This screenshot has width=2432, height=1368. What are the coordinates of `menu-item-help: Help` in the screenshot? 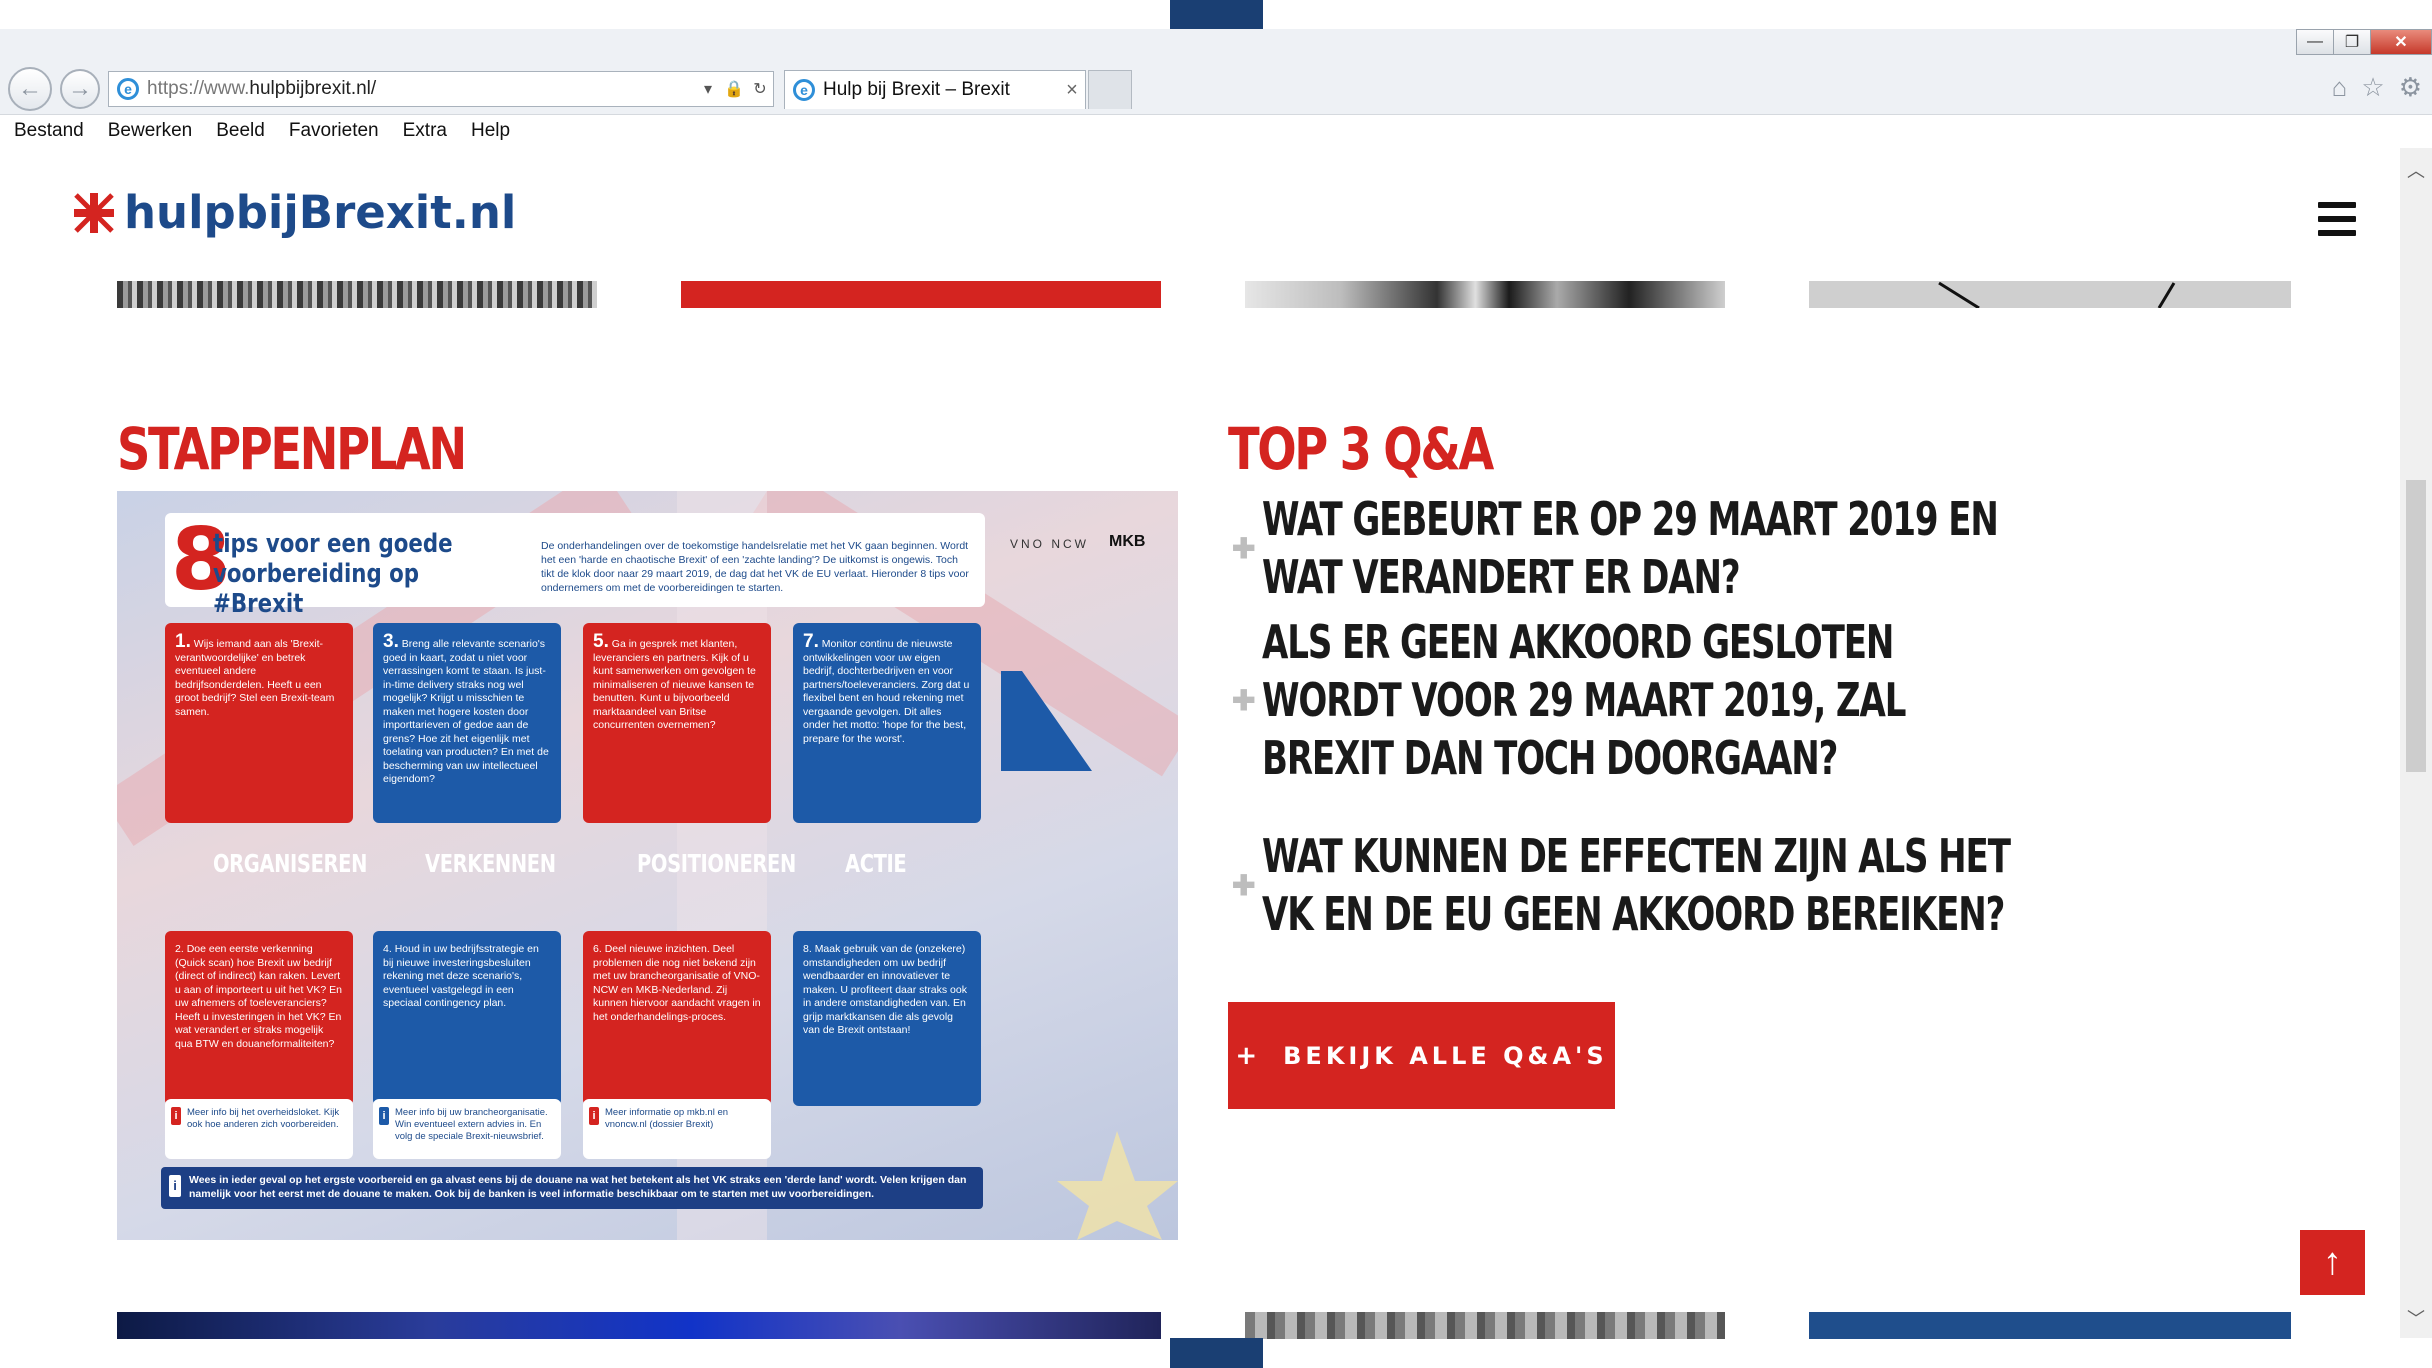 It's located at (490, 131).